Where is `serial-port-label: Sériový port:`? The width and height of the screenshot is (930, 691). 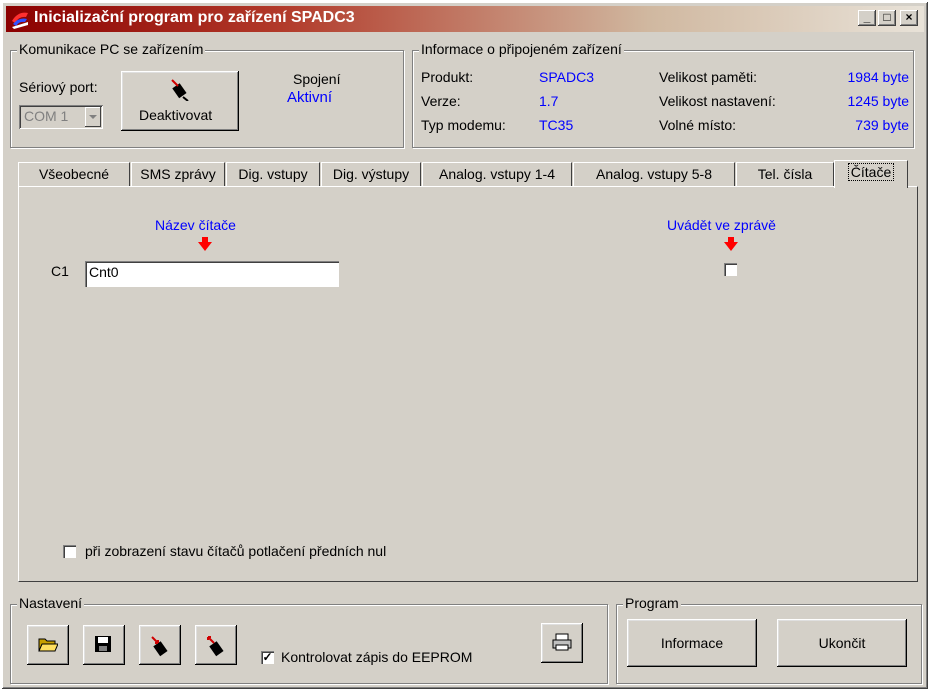 serial-port-label: Sériový port: is located at coordinates (58, 87).